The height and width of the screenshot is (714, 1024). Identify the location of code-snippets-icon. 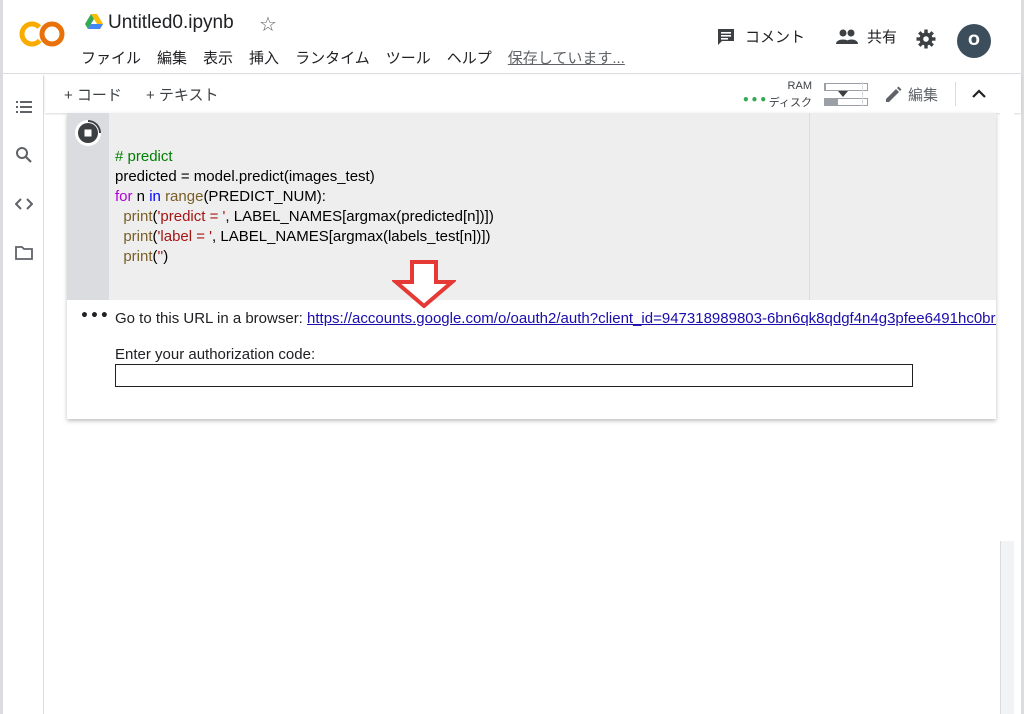
(24, 204).